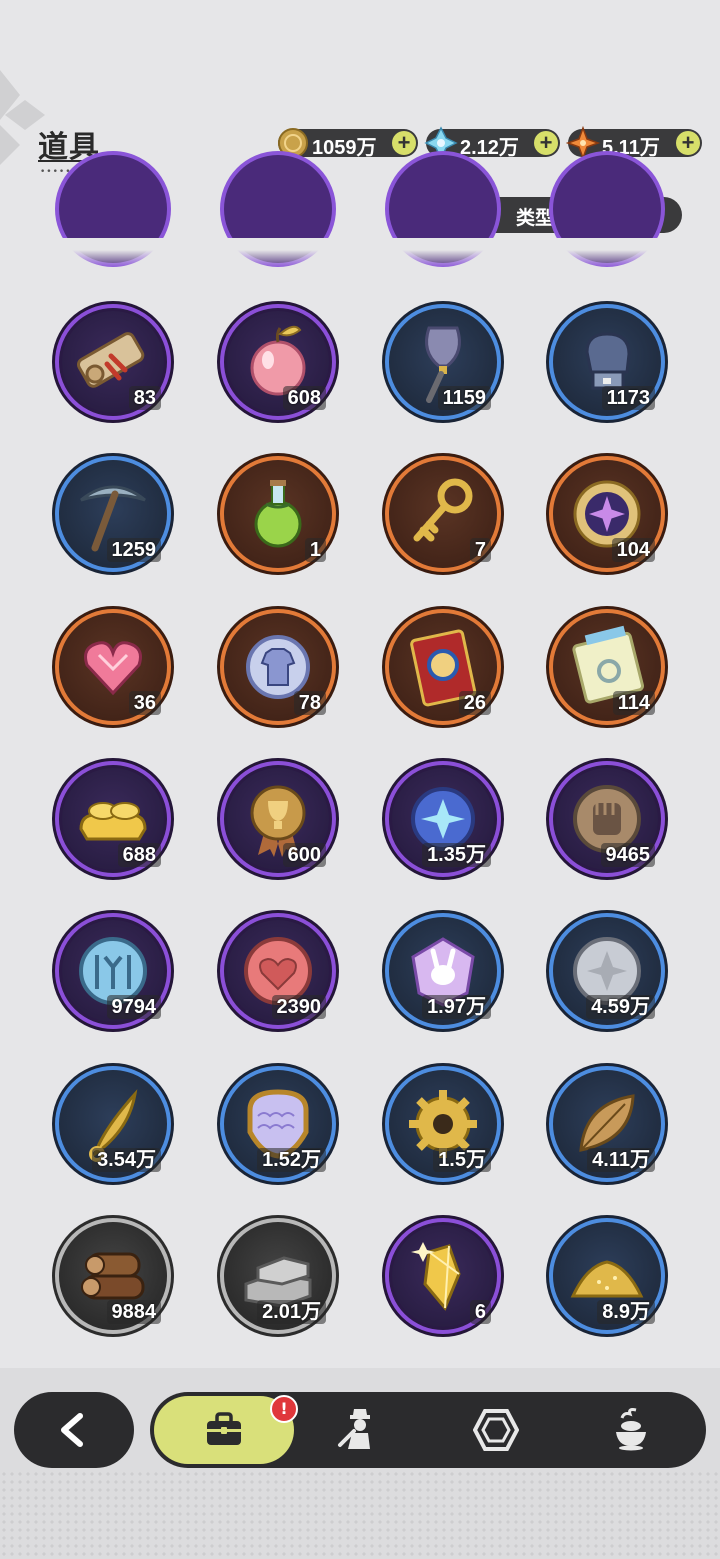  What do you see at coordinates (546, 143) in the screenshot?
I see `add-crystal-button: +` at bounding box center [546, 143].